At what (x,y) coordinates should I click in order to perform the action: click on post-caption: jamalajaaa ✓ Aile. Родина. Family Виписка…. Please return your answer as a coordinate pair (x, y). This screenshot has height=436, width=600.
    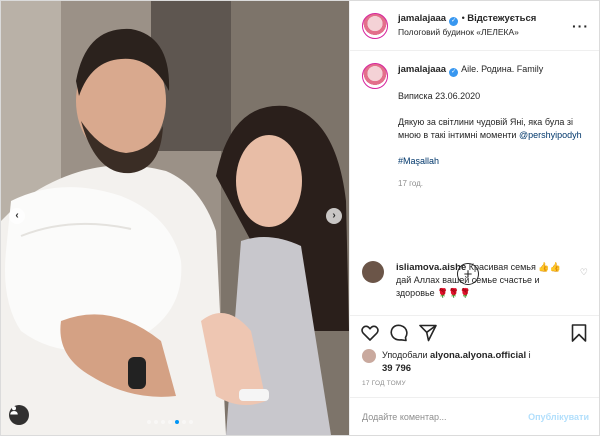
    Looking at the image, I should click on (475, 126).